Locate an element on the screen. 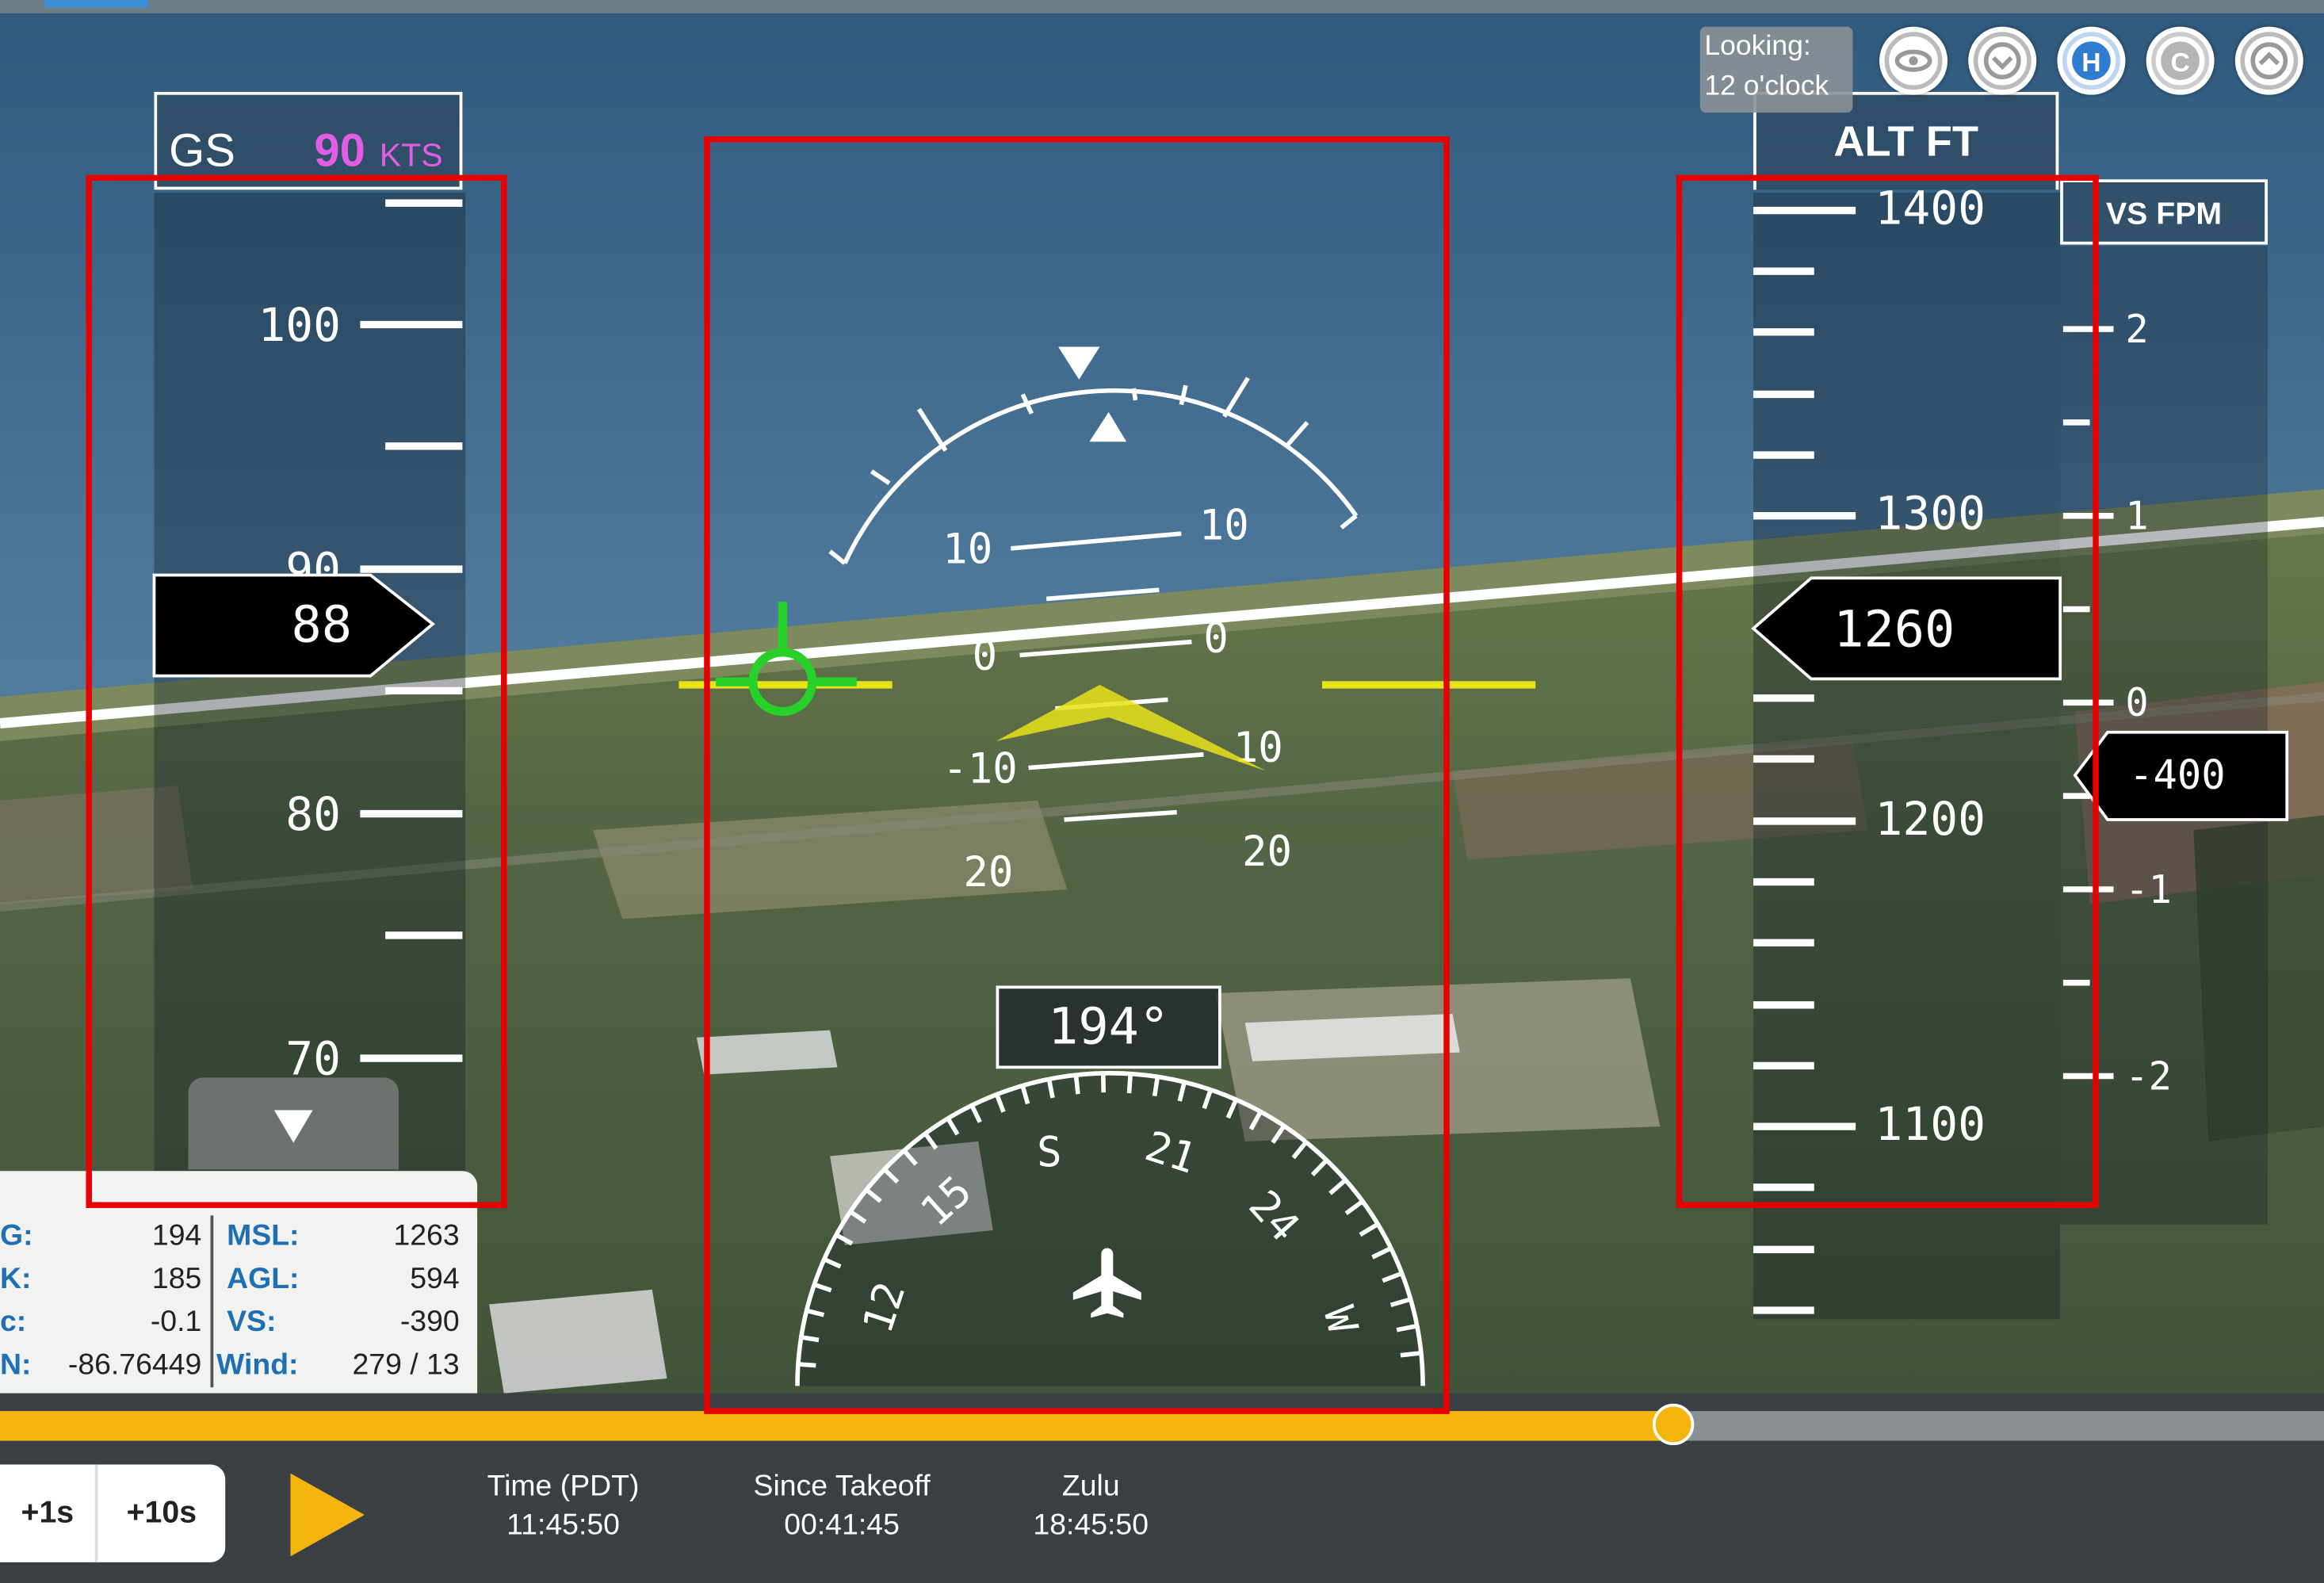  looking-label: Looking: 12 o'clock is located at coordinates (1776, 69).